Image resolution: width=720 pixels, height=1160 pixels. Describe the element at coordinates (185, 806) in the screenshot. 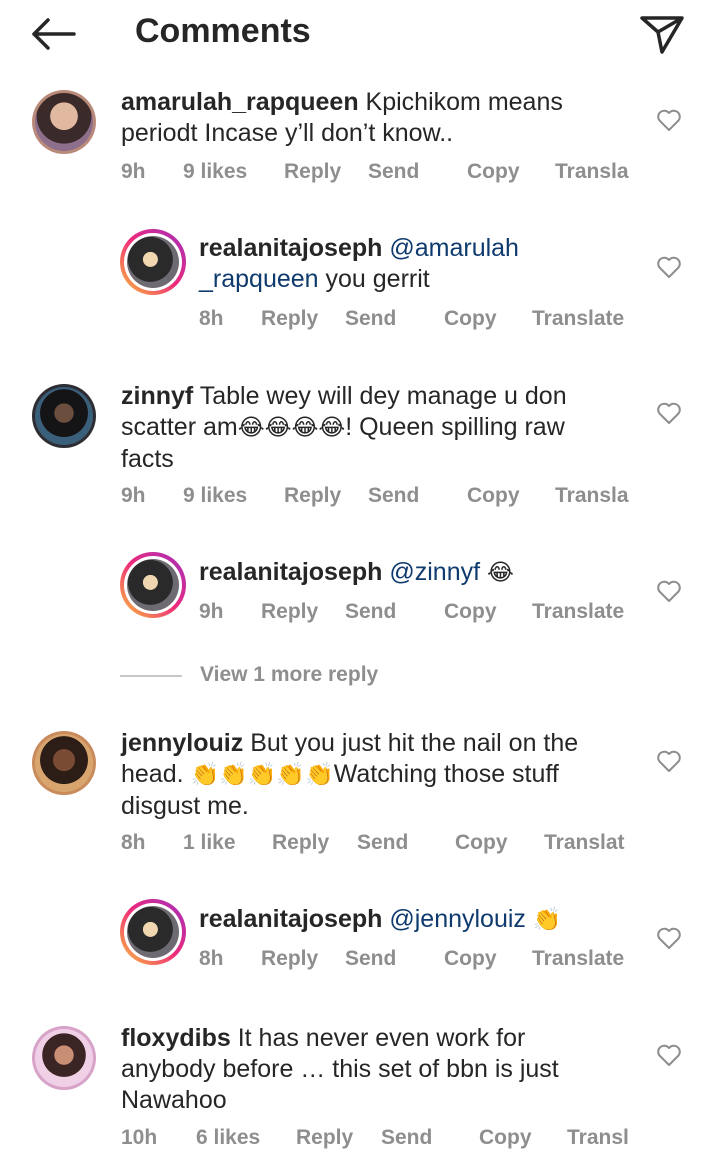

I see `comment-text-line: disgust me.` at that location.